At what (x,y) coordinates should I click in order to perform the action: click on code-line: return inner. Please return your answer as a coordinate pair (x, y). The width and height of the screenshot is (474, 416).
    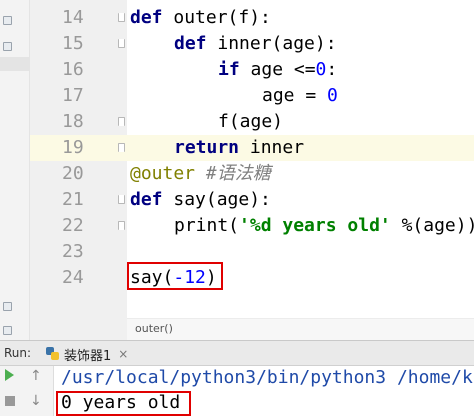
    Looking at the image, I should click on (300, 148).